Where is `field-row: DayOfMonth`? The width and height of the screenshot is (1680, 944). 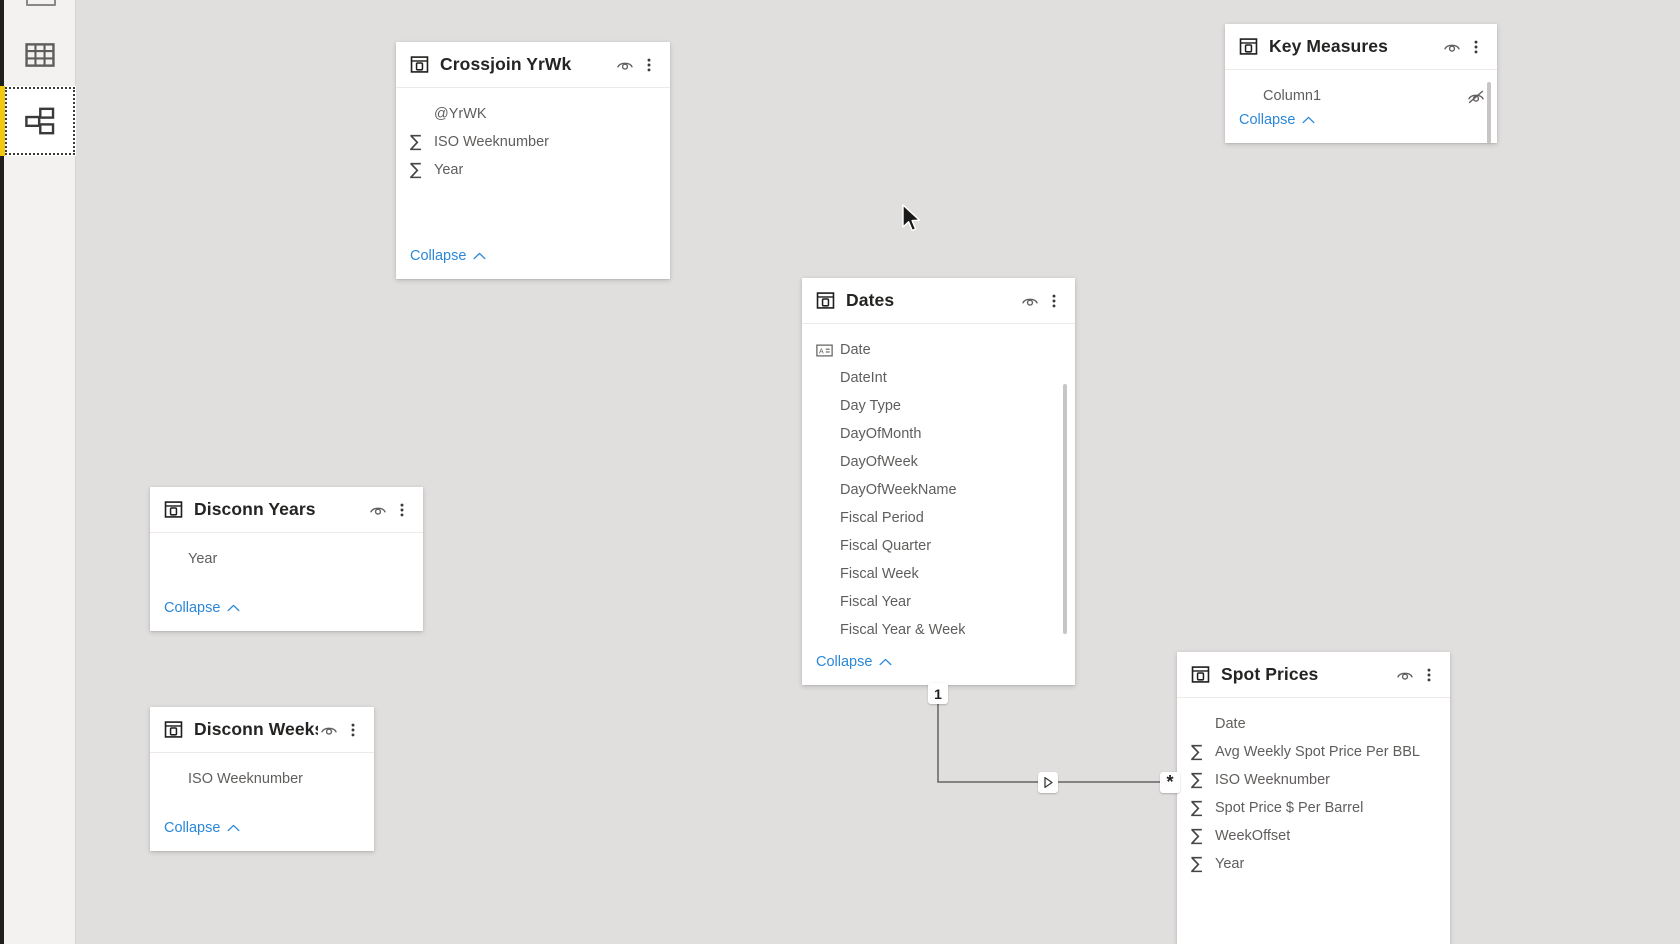 field-row: DayOfMonth is located at coordinates (938, 434).